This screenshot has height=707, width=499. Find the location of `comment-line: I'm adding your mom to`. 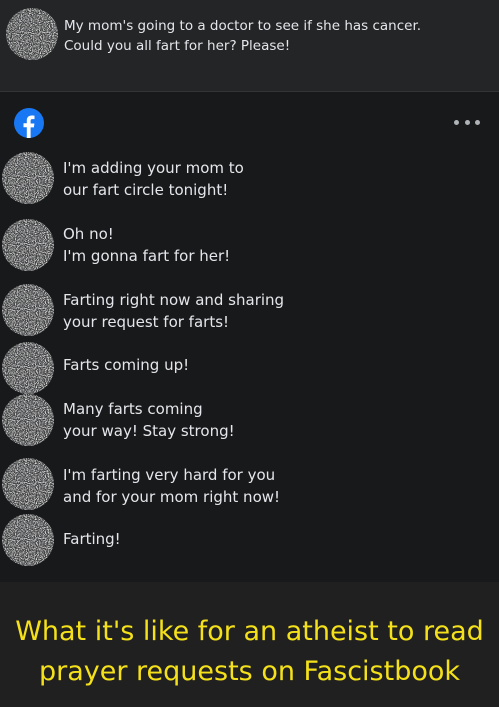

comment-line: I'm adding your mom to is located at coordinates (153, 168).